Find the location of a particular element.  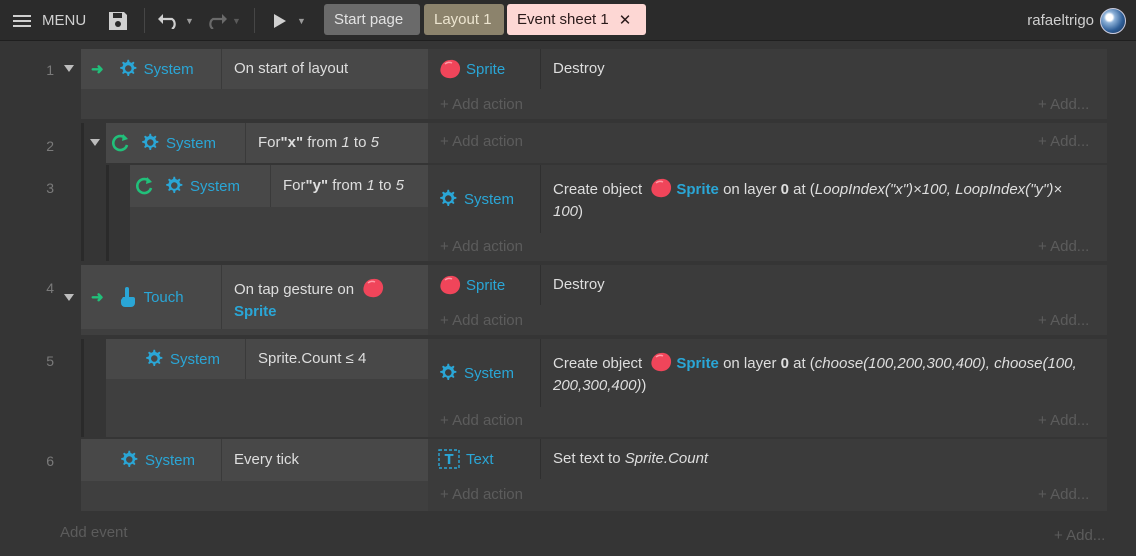

toolbar-separator is located at coordinates (144, 20).